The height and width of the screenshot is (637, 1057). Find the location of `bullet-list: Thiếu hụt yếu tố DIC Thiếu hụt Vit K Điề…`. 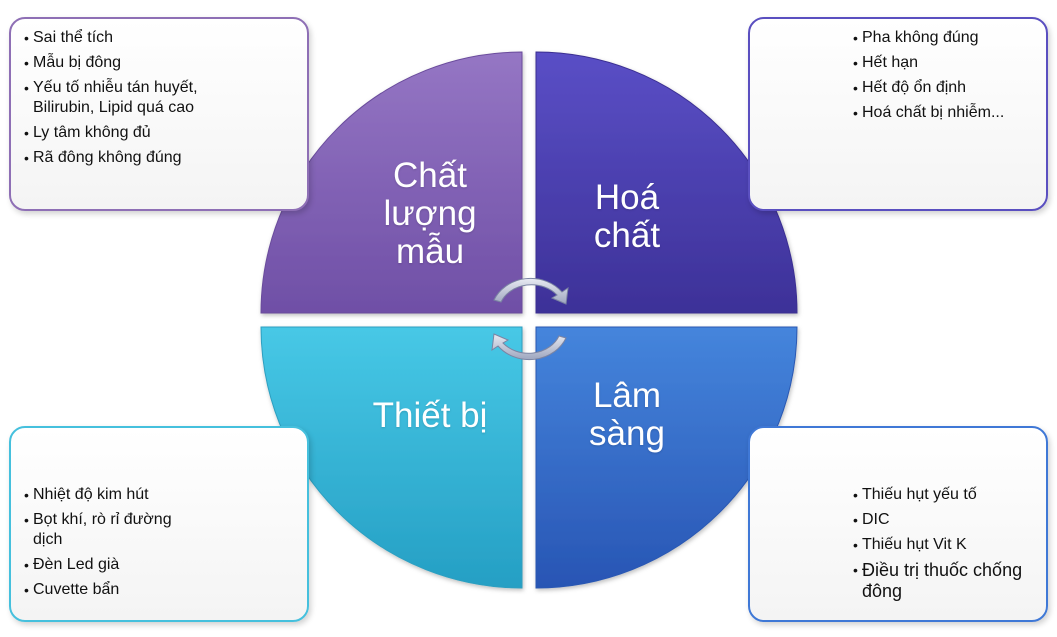

bullet-list: Thiếu hụt yếu tố DIC Thiếu hụt Vit K Điề… is located at coordinates (944, 543).